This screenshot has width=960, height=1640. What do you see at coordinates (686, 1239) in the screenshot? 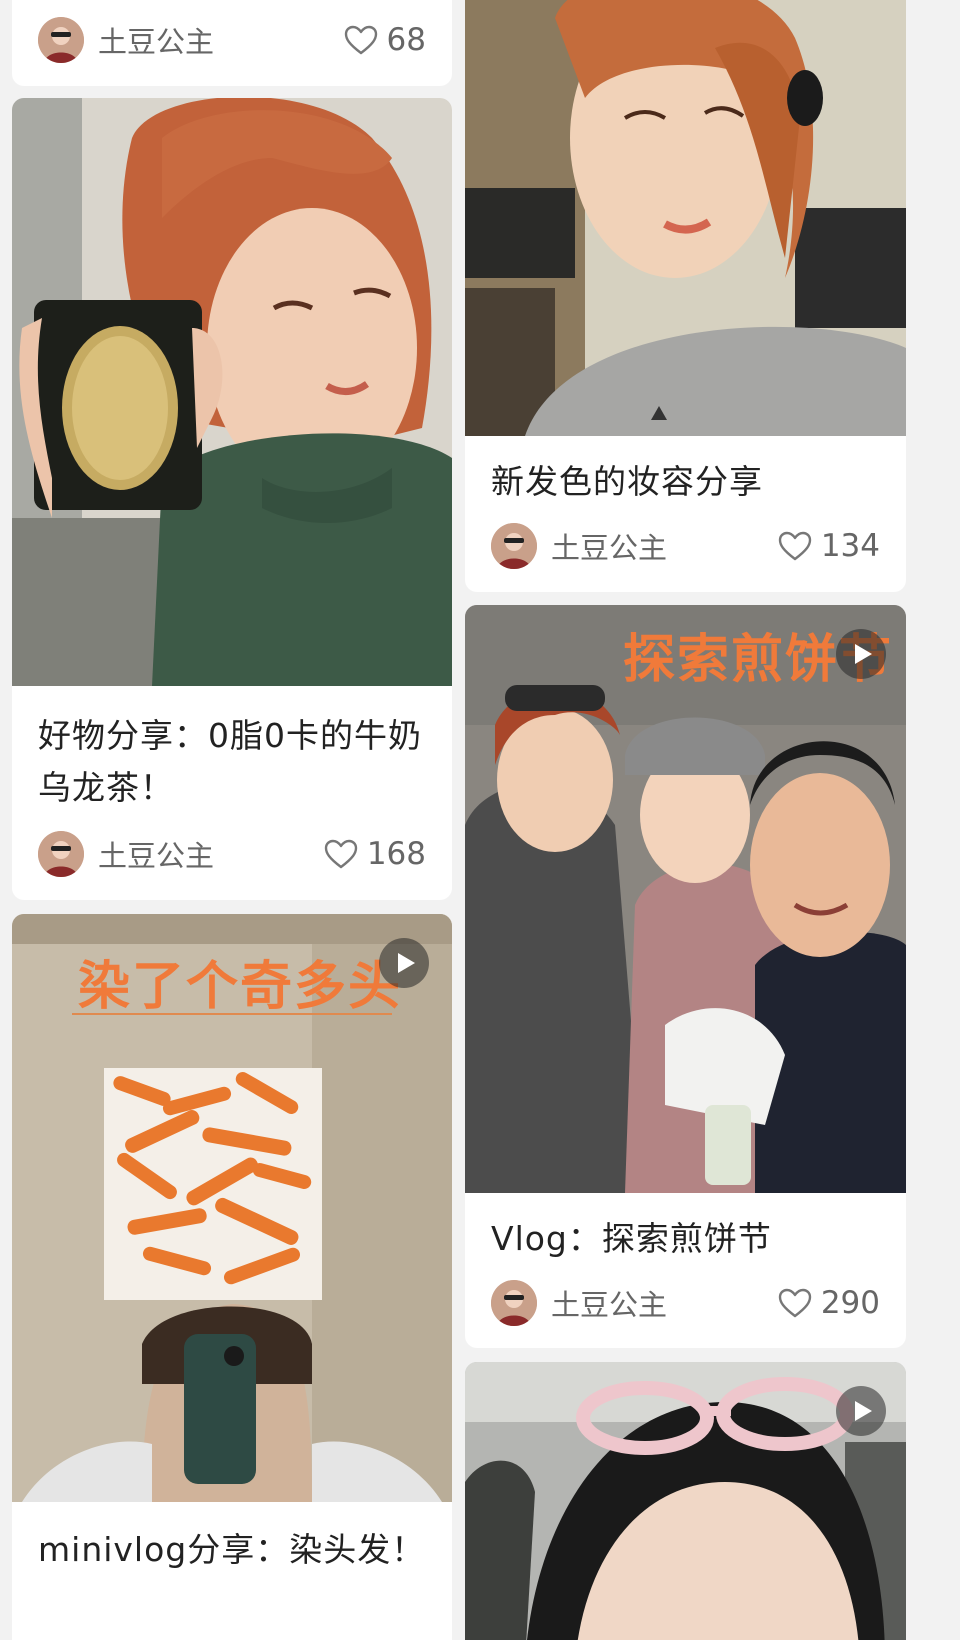
I see `post-title: Vlog：探索煎饼节` at bounding box center [686, 1239].